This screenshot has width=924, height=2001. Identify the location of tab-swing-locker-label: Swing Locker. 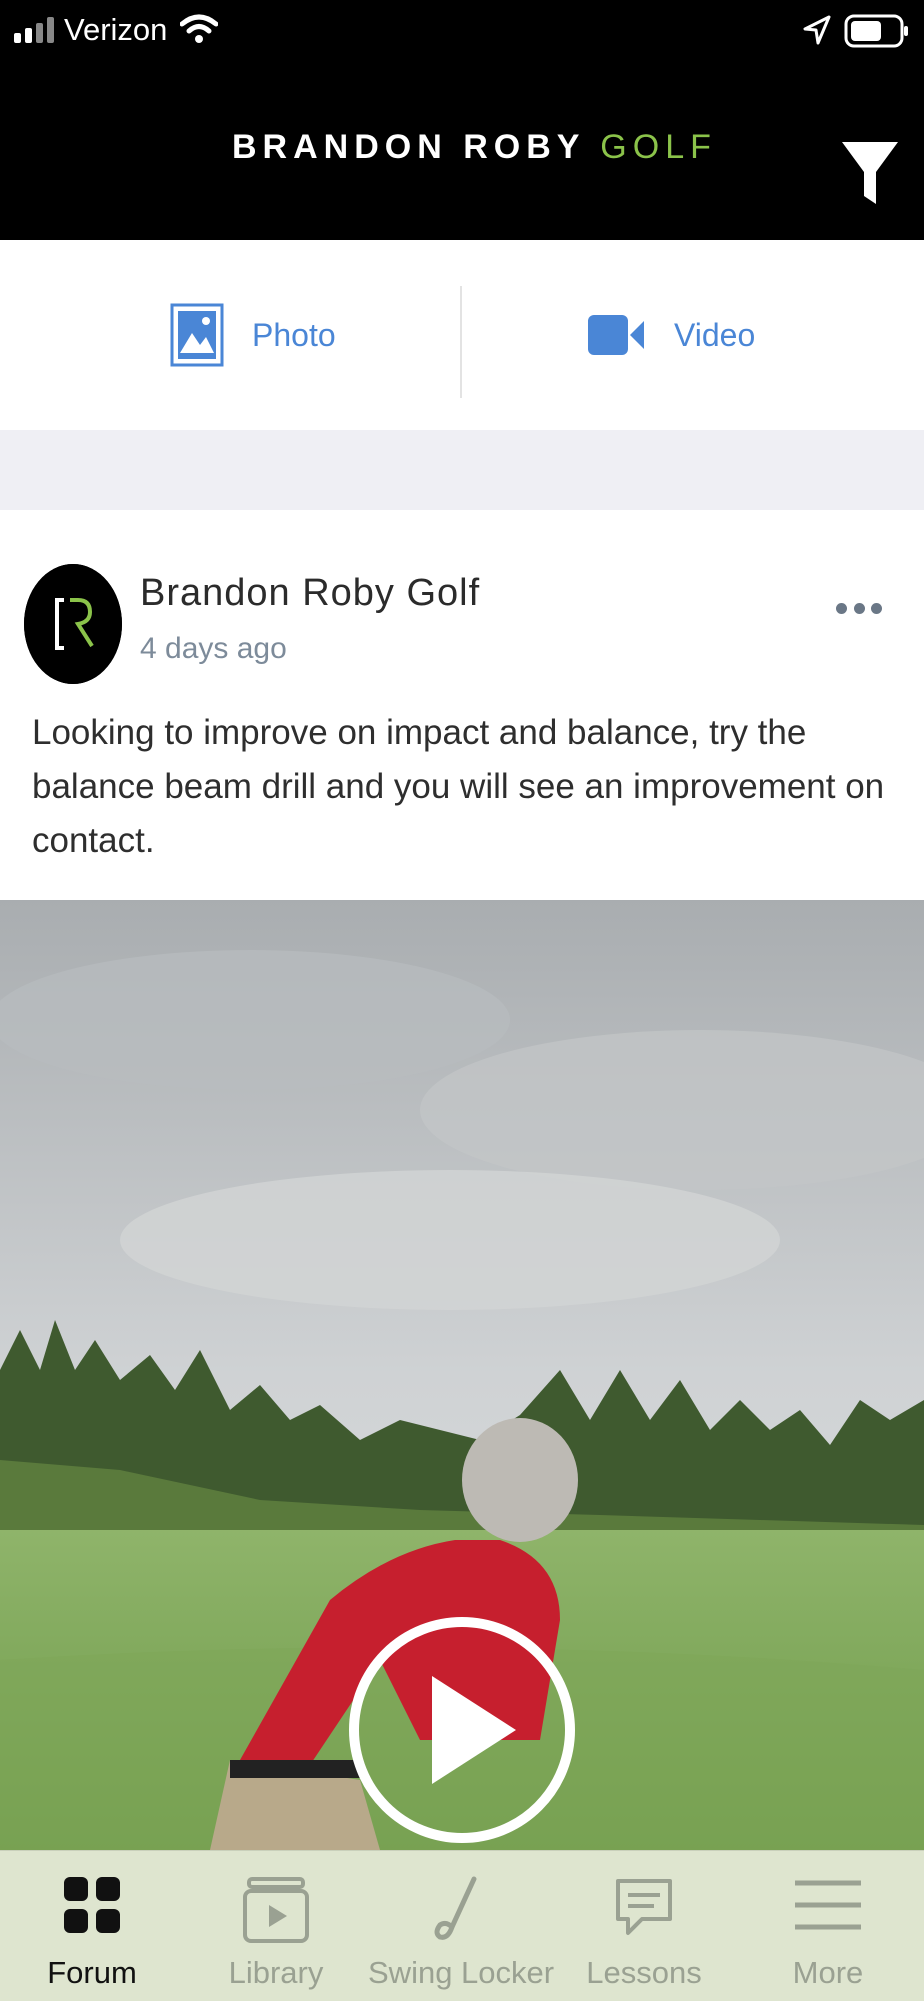
(461, 1972).